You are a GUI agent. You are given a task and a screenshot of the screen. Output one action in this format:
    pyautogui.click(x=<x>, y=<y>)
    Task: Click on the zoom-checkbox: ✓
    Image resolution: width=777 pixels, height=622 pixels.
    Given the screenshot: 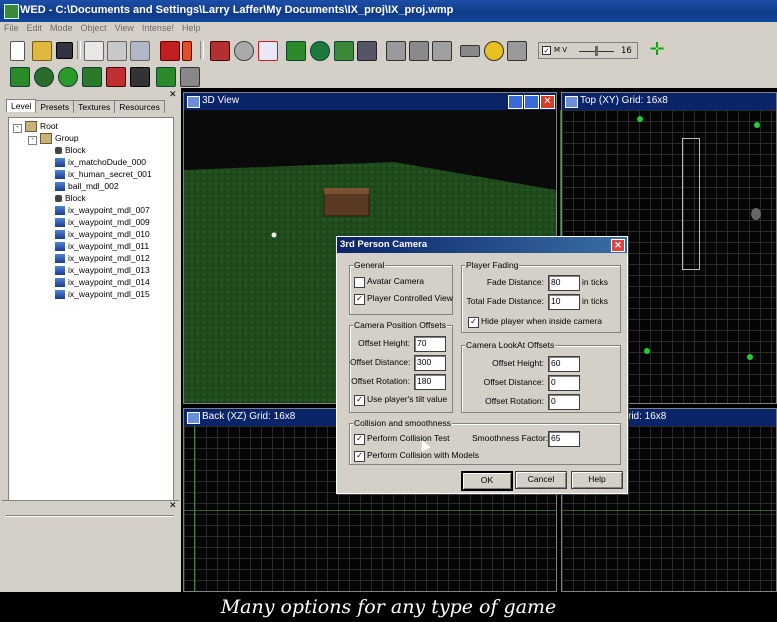 What is the action you would take?
    pyautogui.click(x=546, y=50)
    